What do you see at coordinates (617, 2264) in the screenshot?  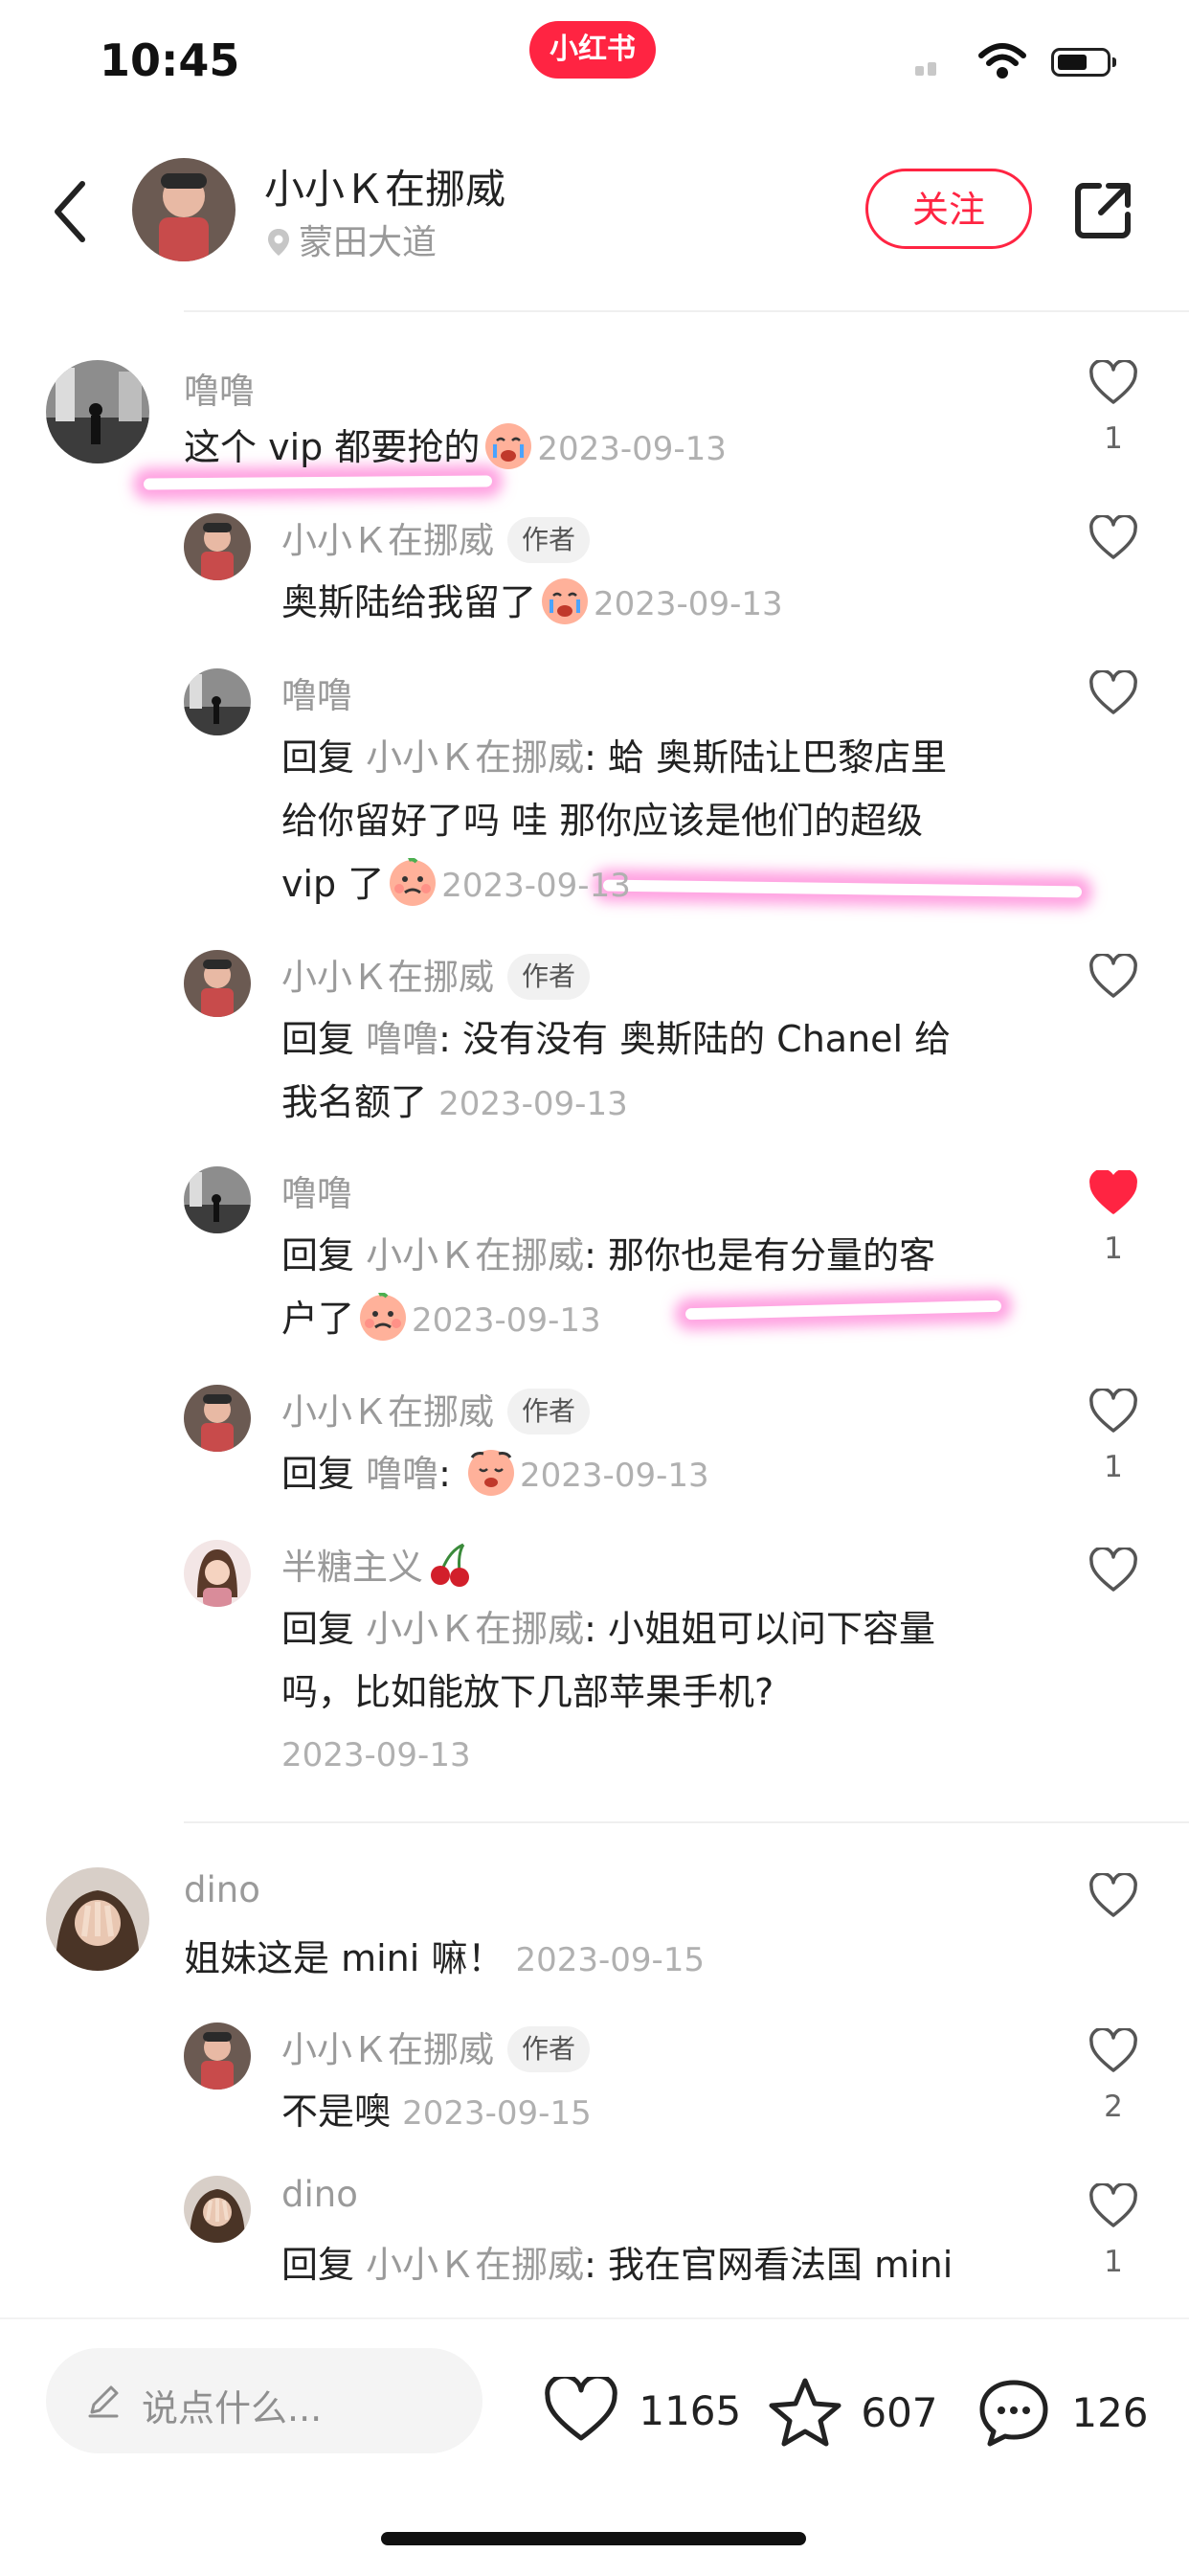 I see `reply-text: 回复 小小Ｋ在挪威: 我在官网看法国 mini` at bounding box center [617, 2264].